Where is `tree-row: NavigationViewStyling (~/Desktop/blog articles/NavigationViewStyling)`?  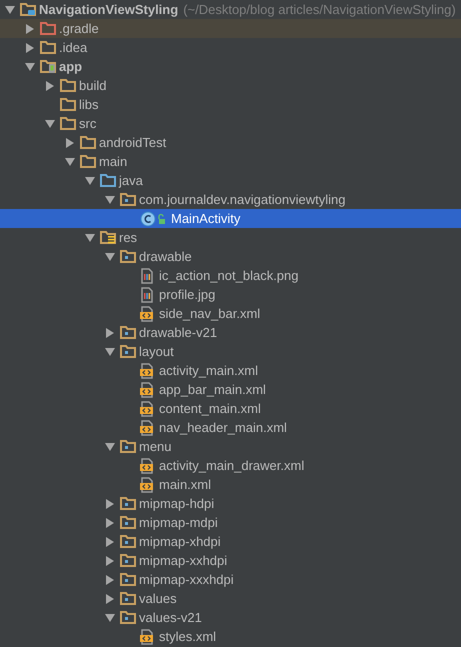 tree-row: NavigationViewStyling (~/Desktop/blog articles/NavigationViewStyling) is located at coordinates (230, 9).